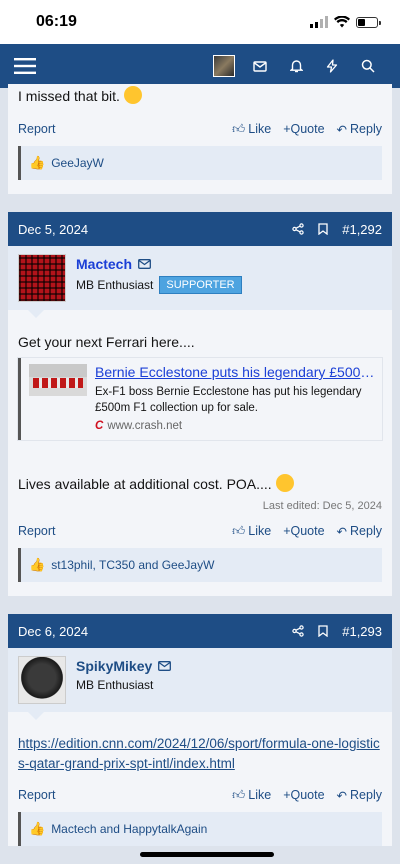  I want to click on reactions-list: Mactech and HappytalkAgain, so click(129, 829).